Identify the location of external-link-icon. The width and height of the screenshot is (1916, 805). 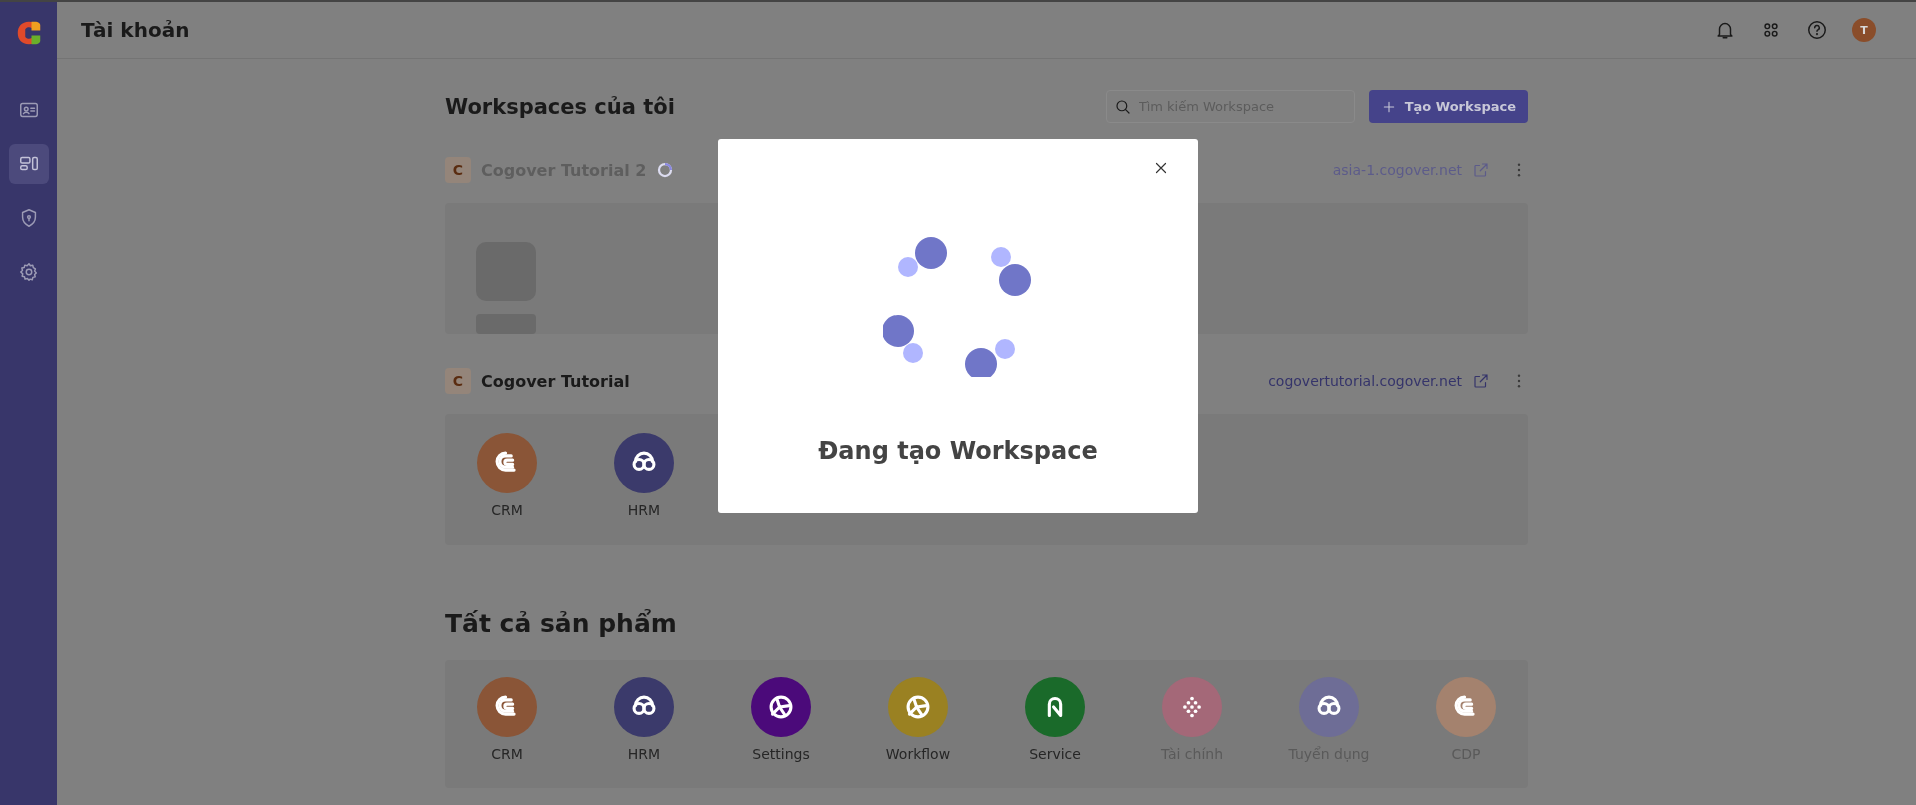
(1481, 381).